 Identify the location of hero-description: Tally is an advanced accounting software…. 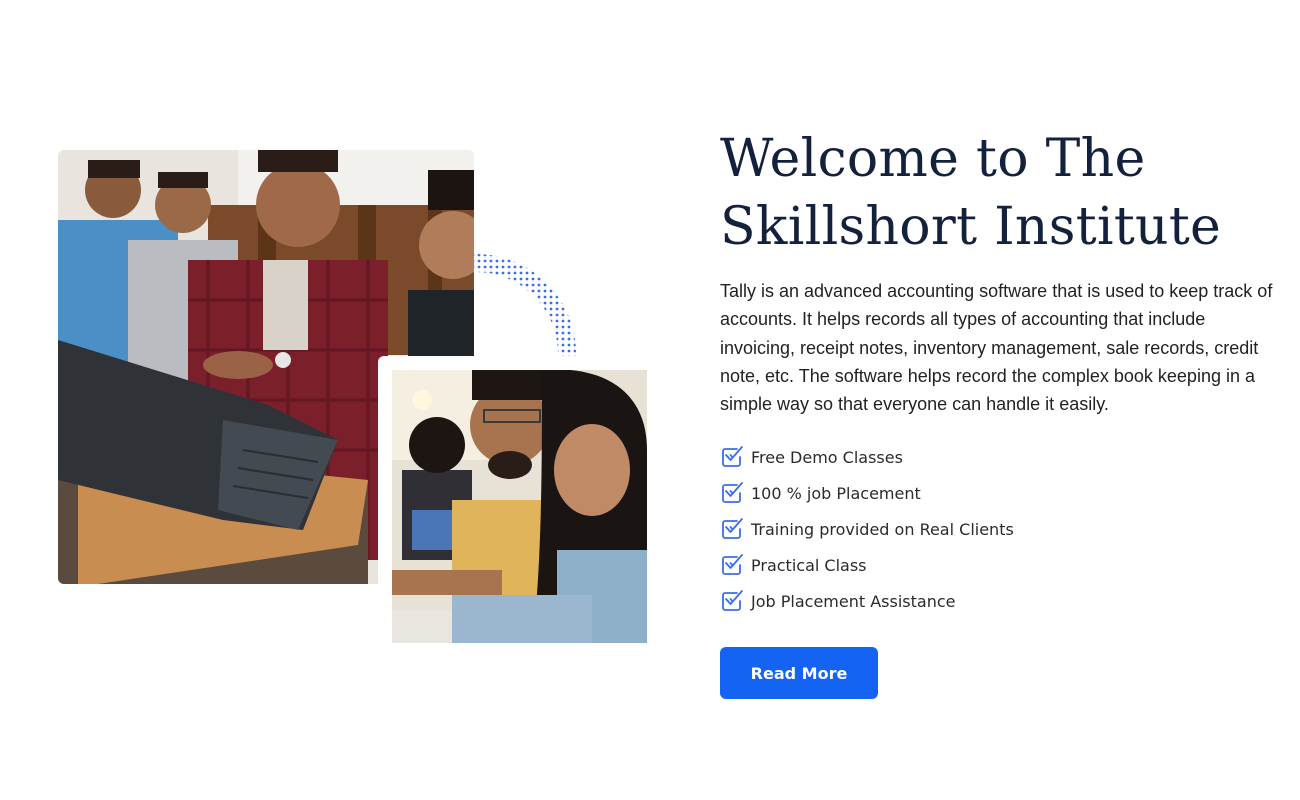
(996, 348).